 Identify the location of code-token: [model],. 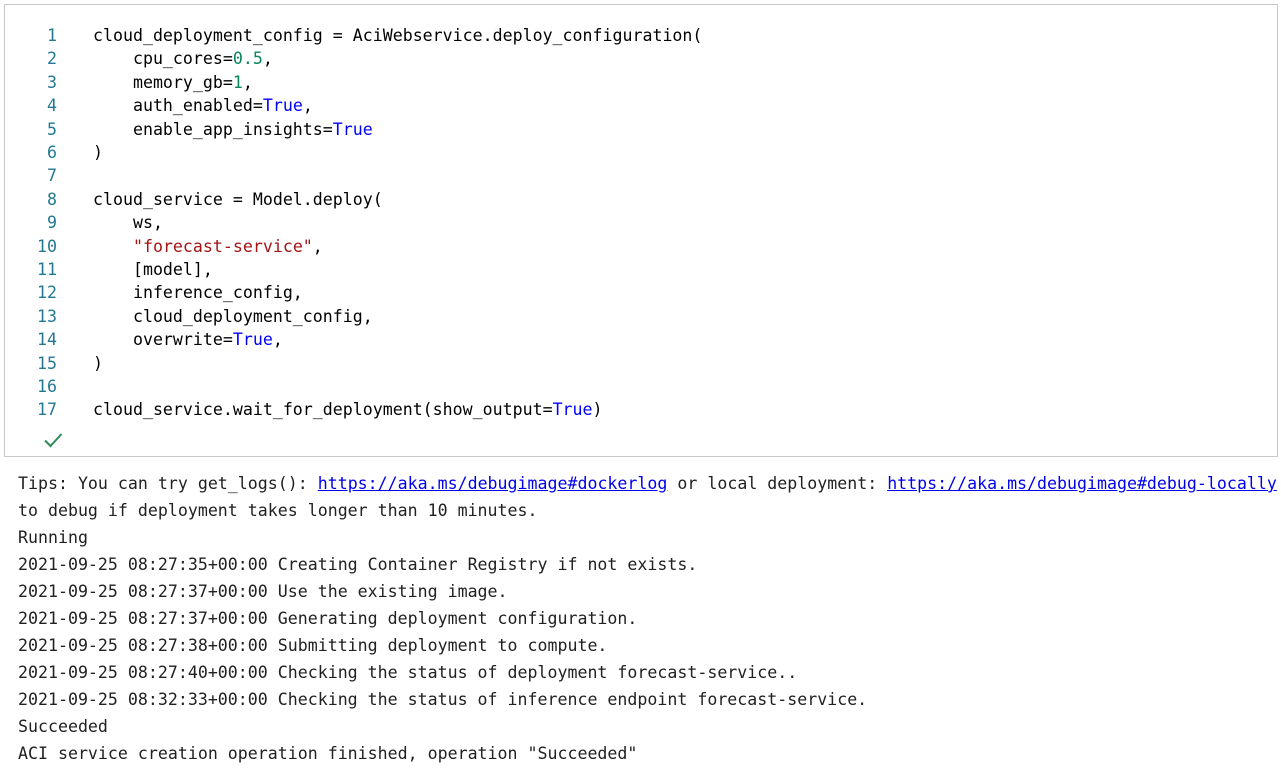
(153, 269).